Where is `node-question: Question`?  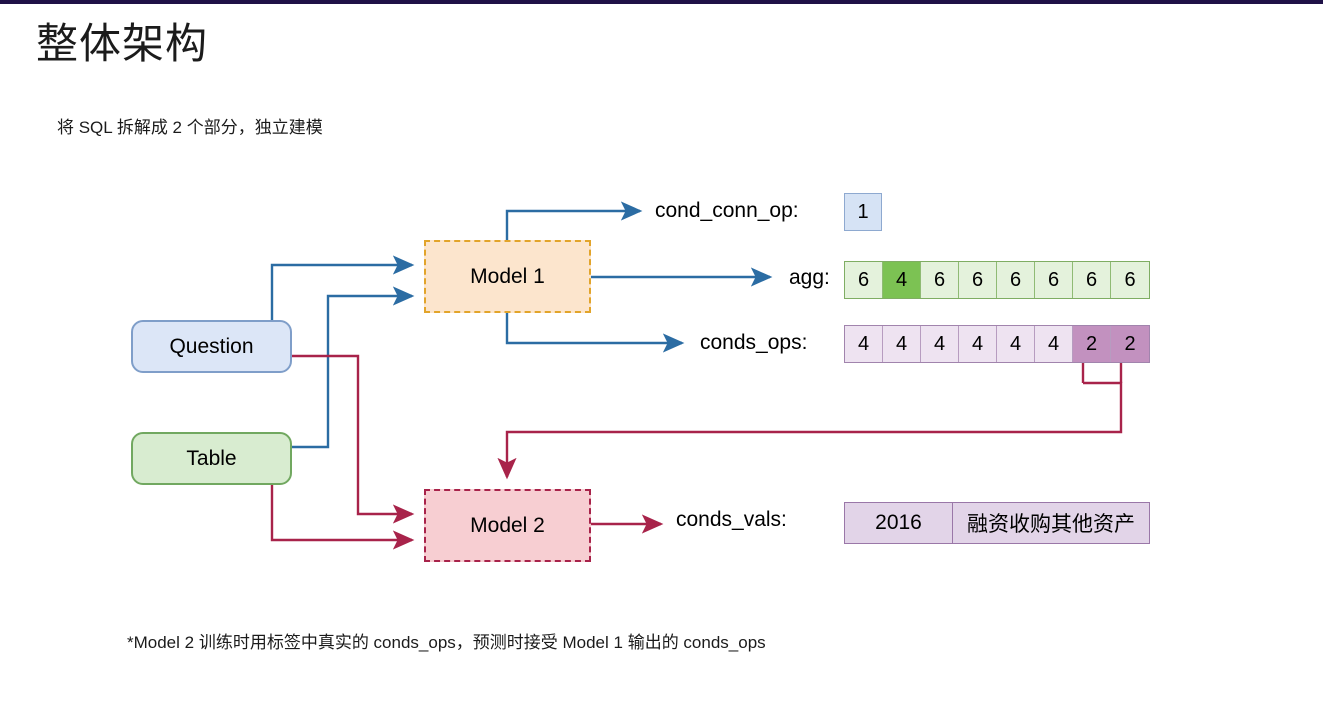
node-question: Question is located at coordinates (211, 346).